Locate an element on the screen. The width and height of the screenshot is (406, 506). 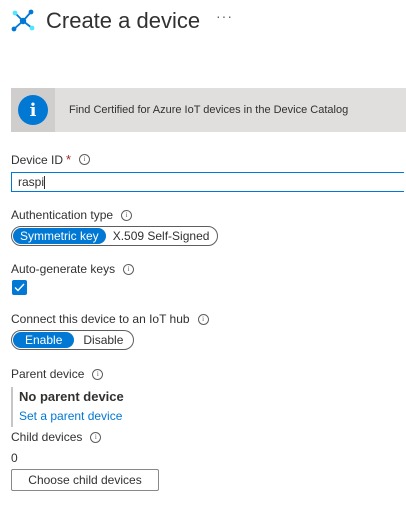
auth-type-label: Authentication type i is located at coordinates (72, 215).